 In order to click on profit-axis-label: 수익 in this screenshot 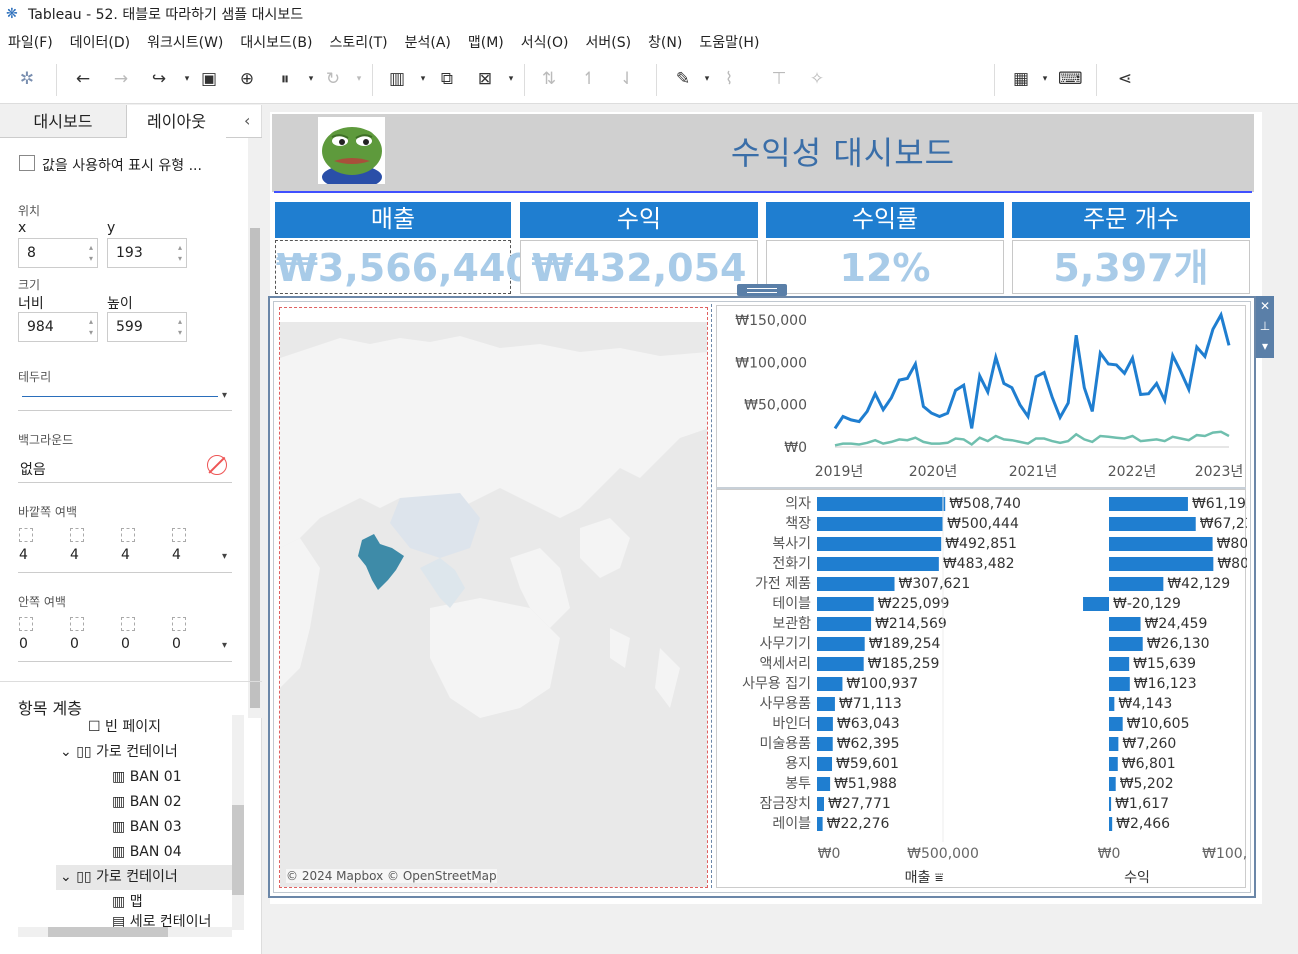, I will do `click(1137, 878)`.